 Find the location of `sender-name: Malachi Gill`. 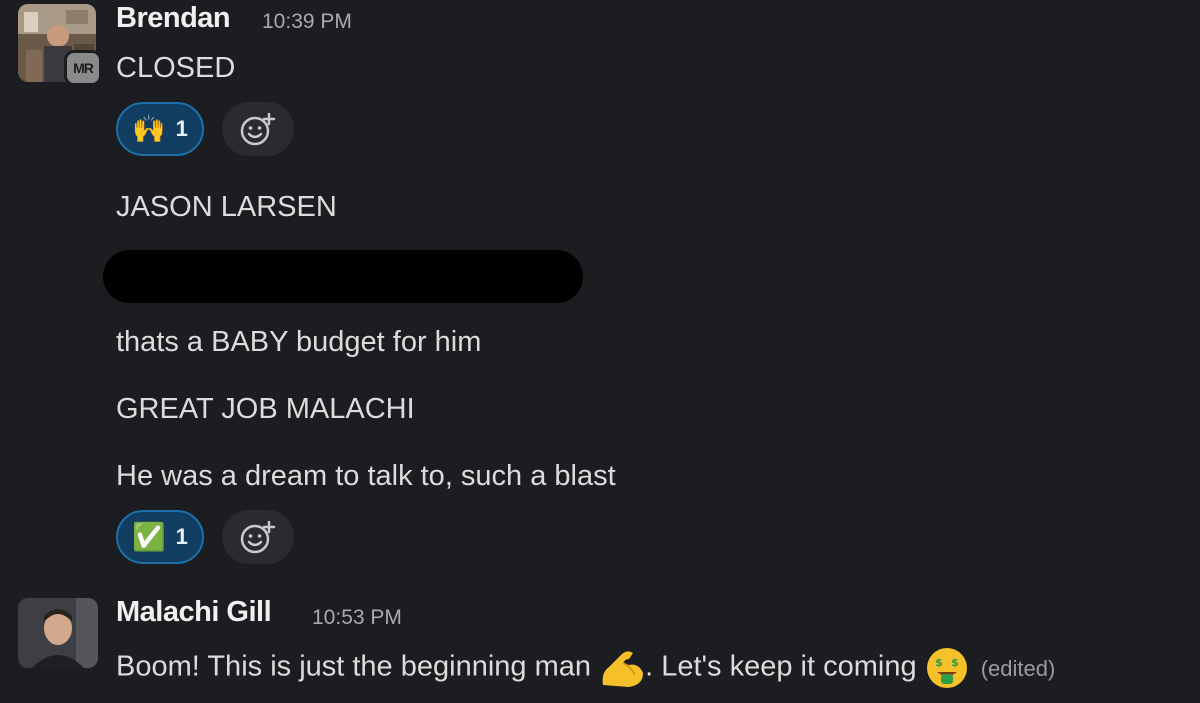

sender-name: Malachi Gill is located at coordinates (194, 612).